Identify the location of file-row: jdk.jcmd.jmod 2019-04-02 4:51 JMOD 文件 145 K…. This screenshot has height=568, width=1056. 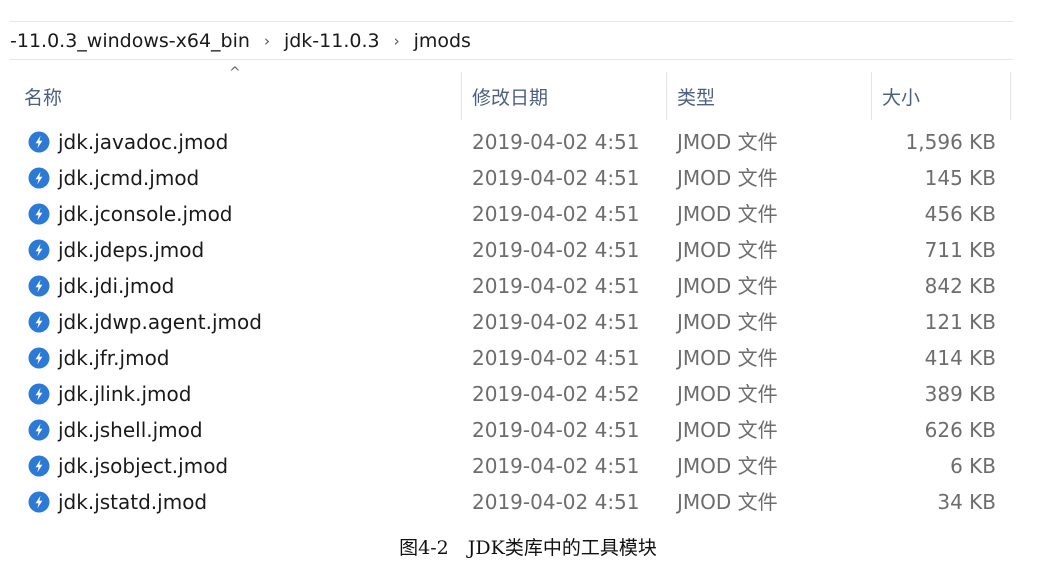
(528, 178).